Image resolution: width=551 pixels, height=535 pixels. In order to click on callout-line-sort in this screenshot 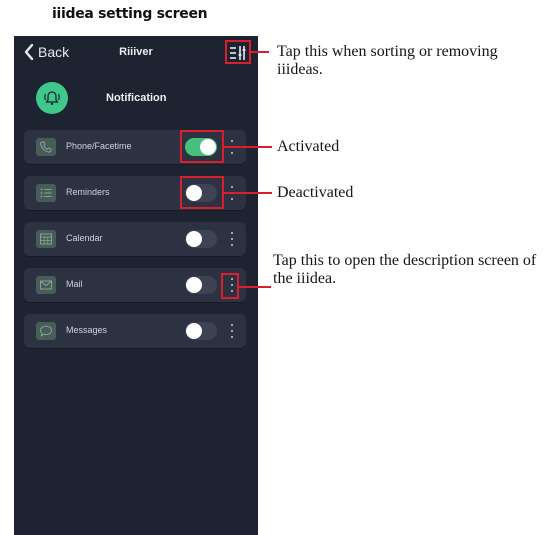, I will do `click(260, 52)`.